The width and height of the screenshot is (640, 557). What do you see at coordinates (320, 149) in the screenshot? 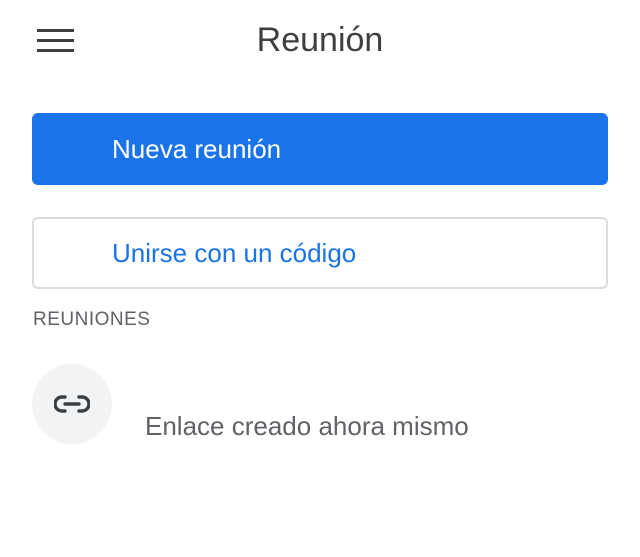
I see `new-meeting-button: Nueva reunión` at bounding box center [320, 149].